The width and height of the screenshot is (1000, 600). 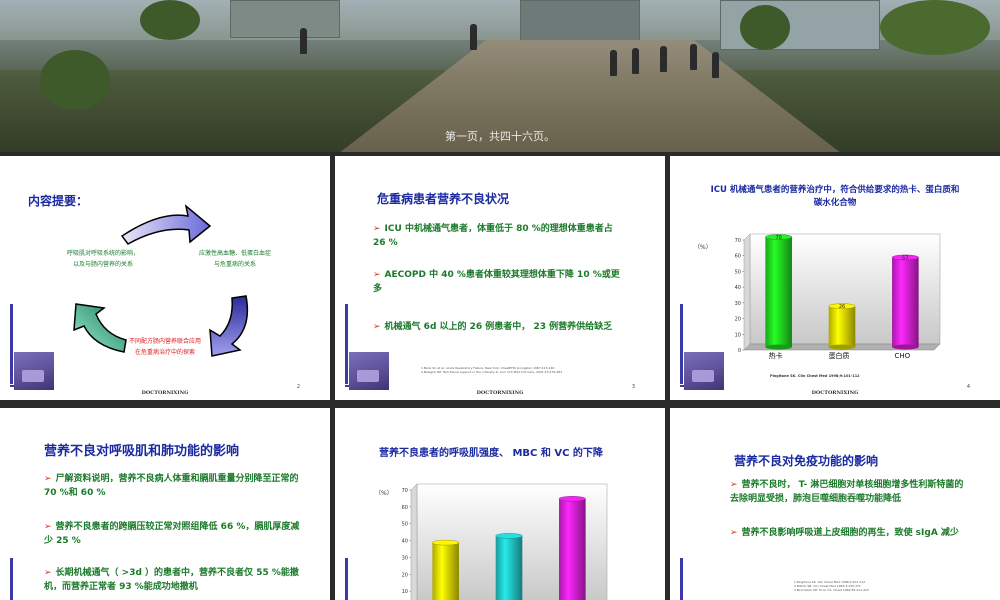 I want to click on bullet-item: ➢ 尸解资料说明，营养不良病人体重和膈肌重量分别降至正常的 70 %和 60 %, so click(x=174, y=486).